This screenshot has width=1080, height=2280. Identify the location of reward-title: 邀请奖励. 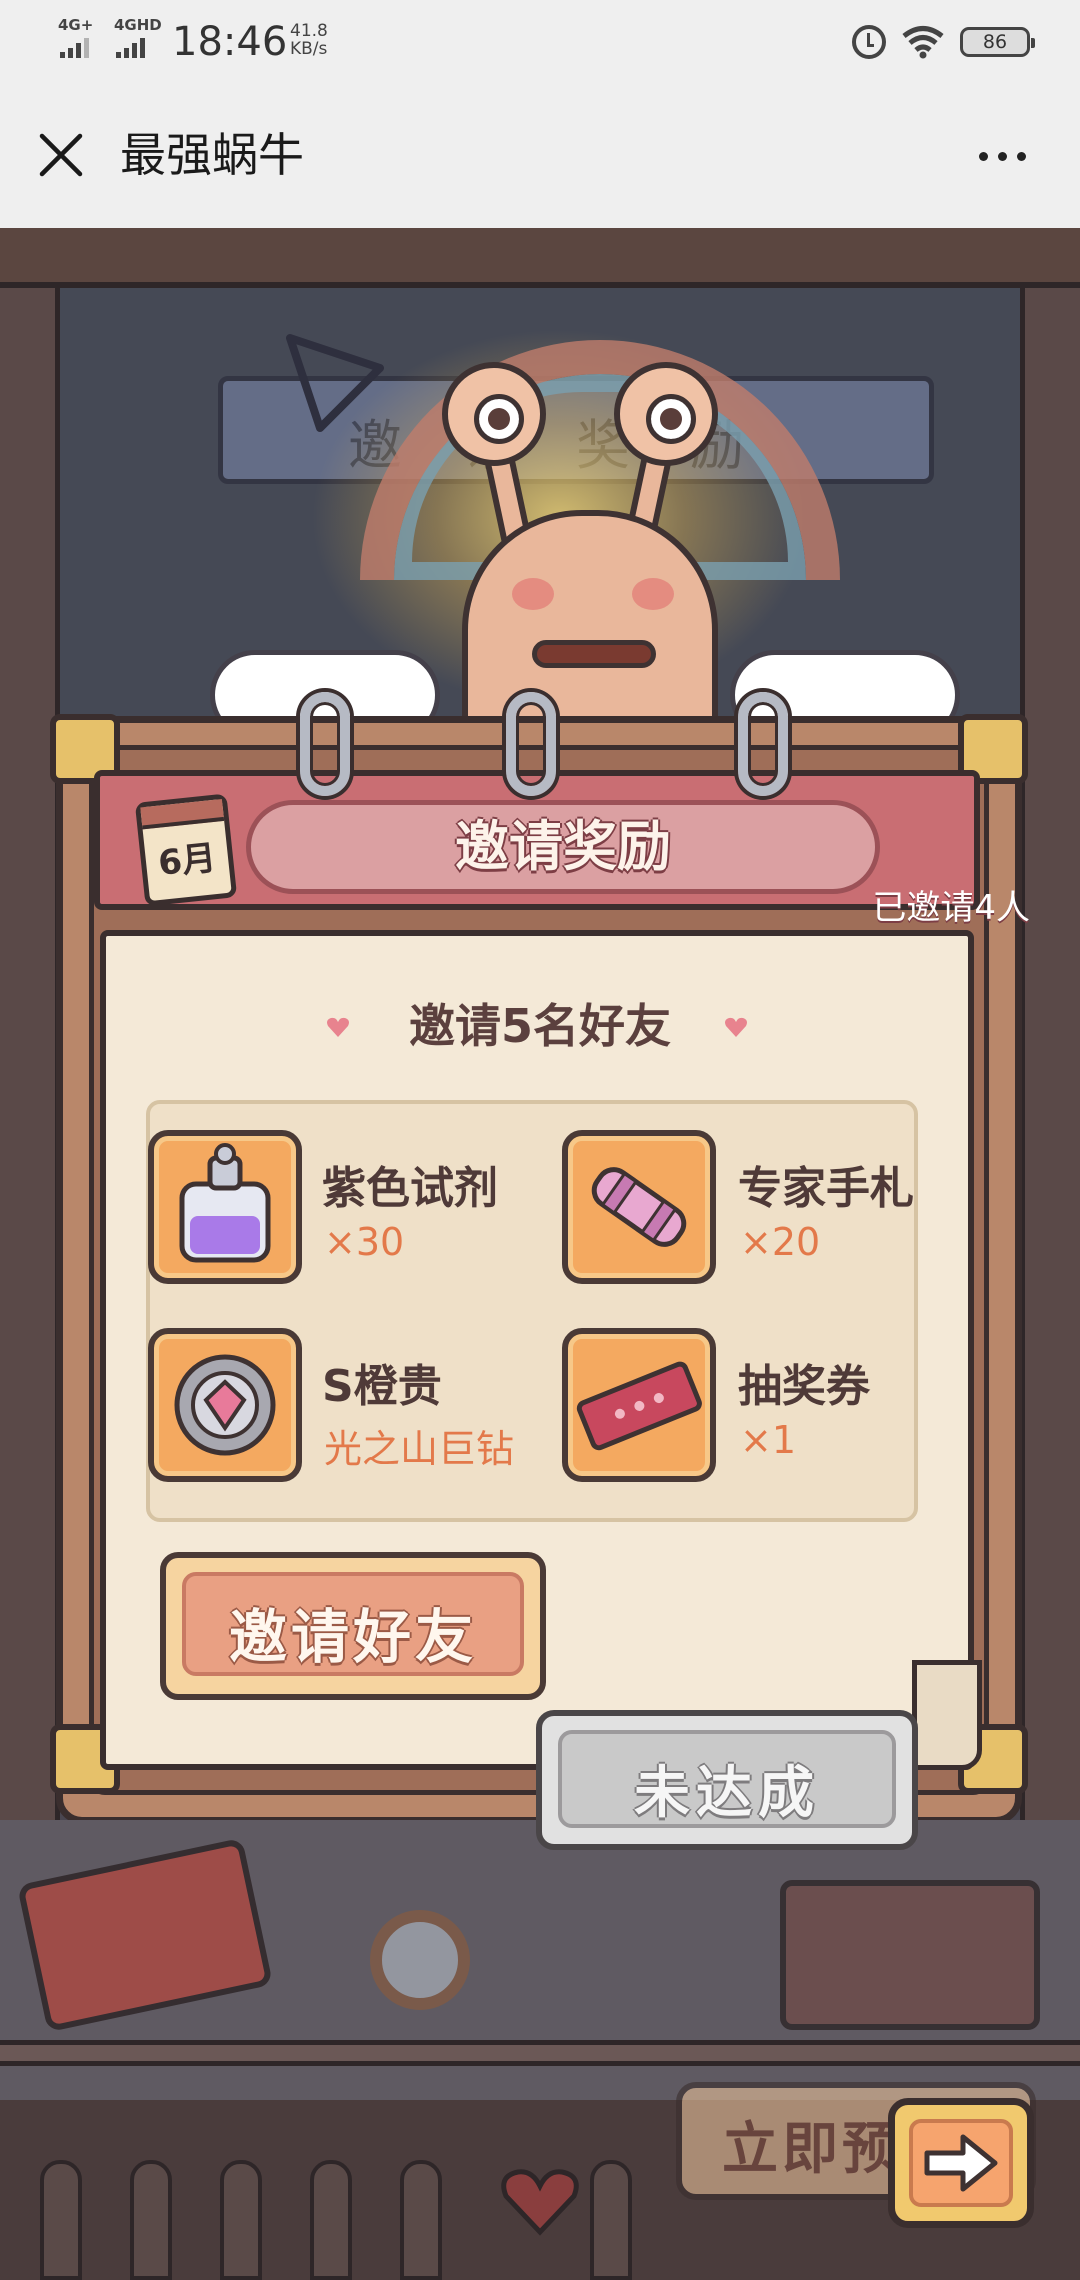
(563, 846).